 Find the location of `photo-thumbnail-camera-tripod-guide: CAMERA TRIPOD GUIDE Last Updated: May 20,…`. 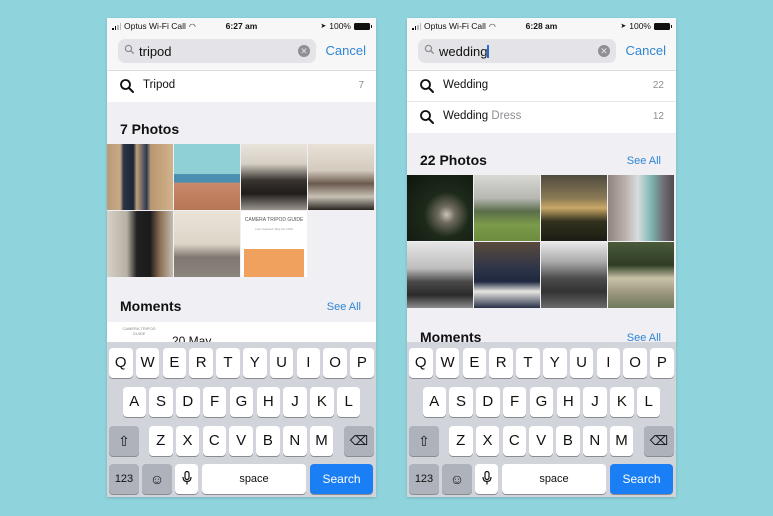

photo-thumbnail-camera-tripod-guide: CAMERA TRIPOD GUIDE Last Updated: May 20,… is located at coordinates (274, 244).